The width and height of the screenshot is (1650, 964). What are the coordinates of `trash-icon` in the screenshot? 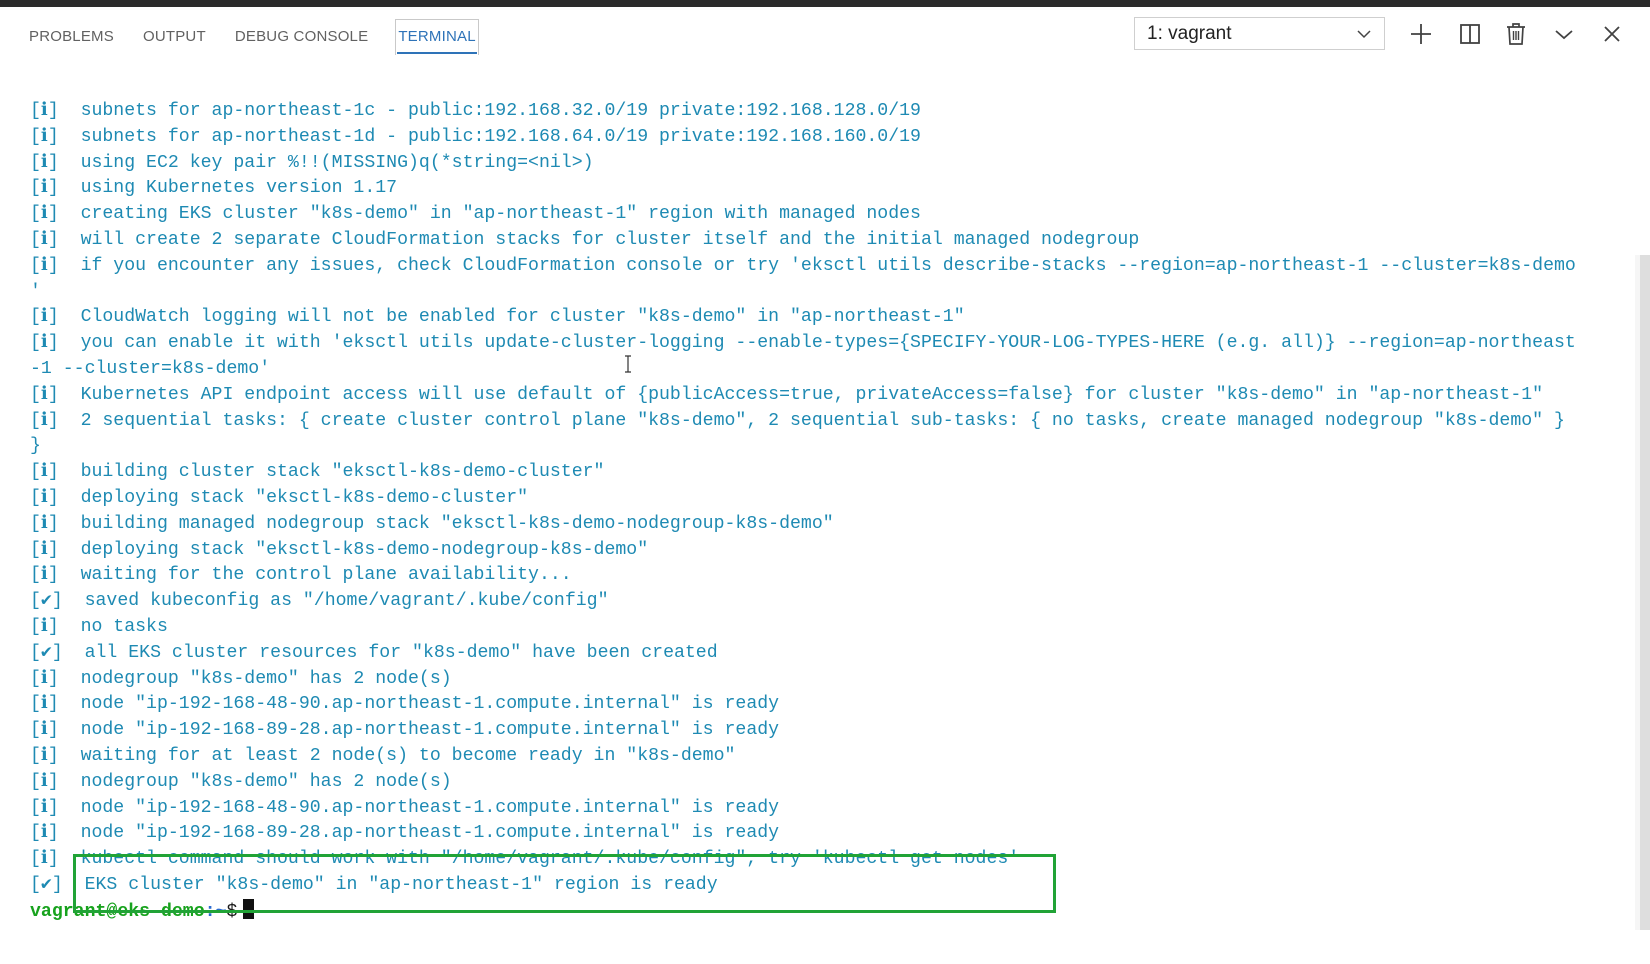 It's located at (1516, 34).